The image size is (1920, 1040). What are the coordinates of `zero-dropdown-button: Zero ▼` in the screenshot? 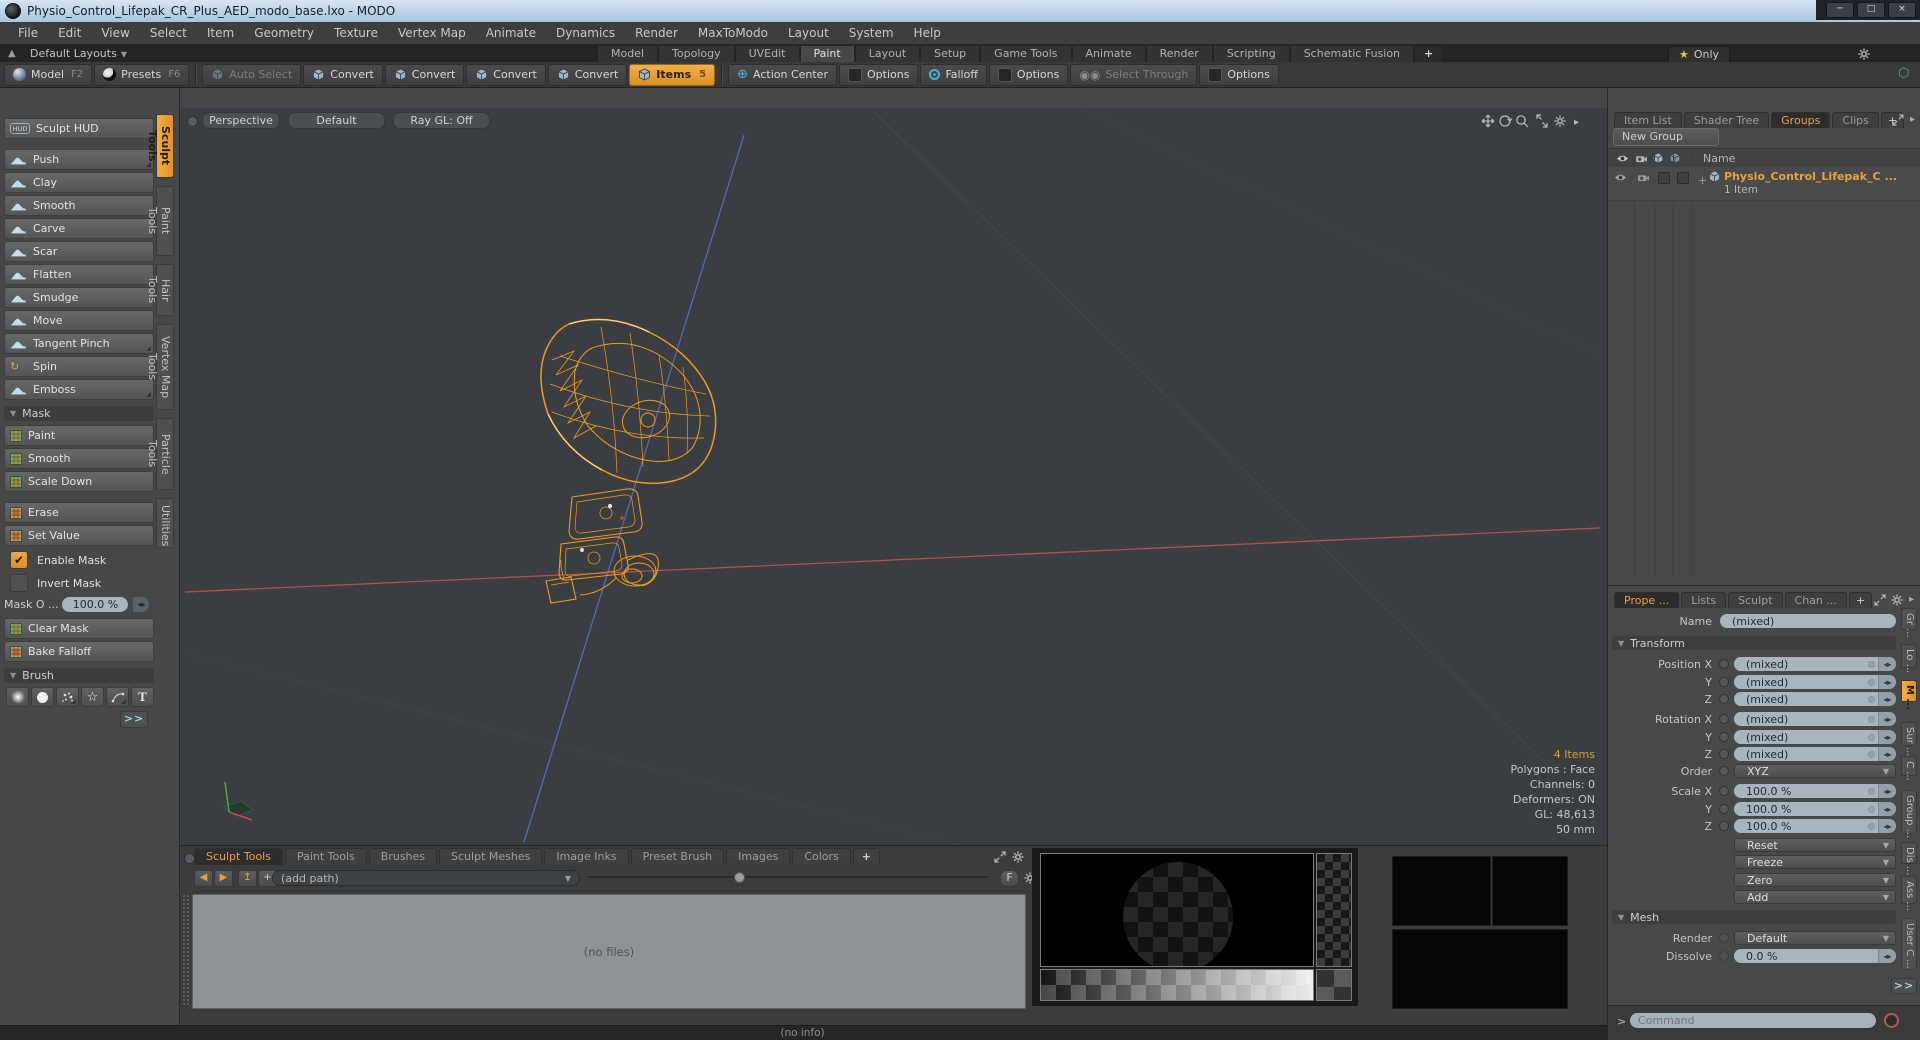 It's located at (1815, 880).